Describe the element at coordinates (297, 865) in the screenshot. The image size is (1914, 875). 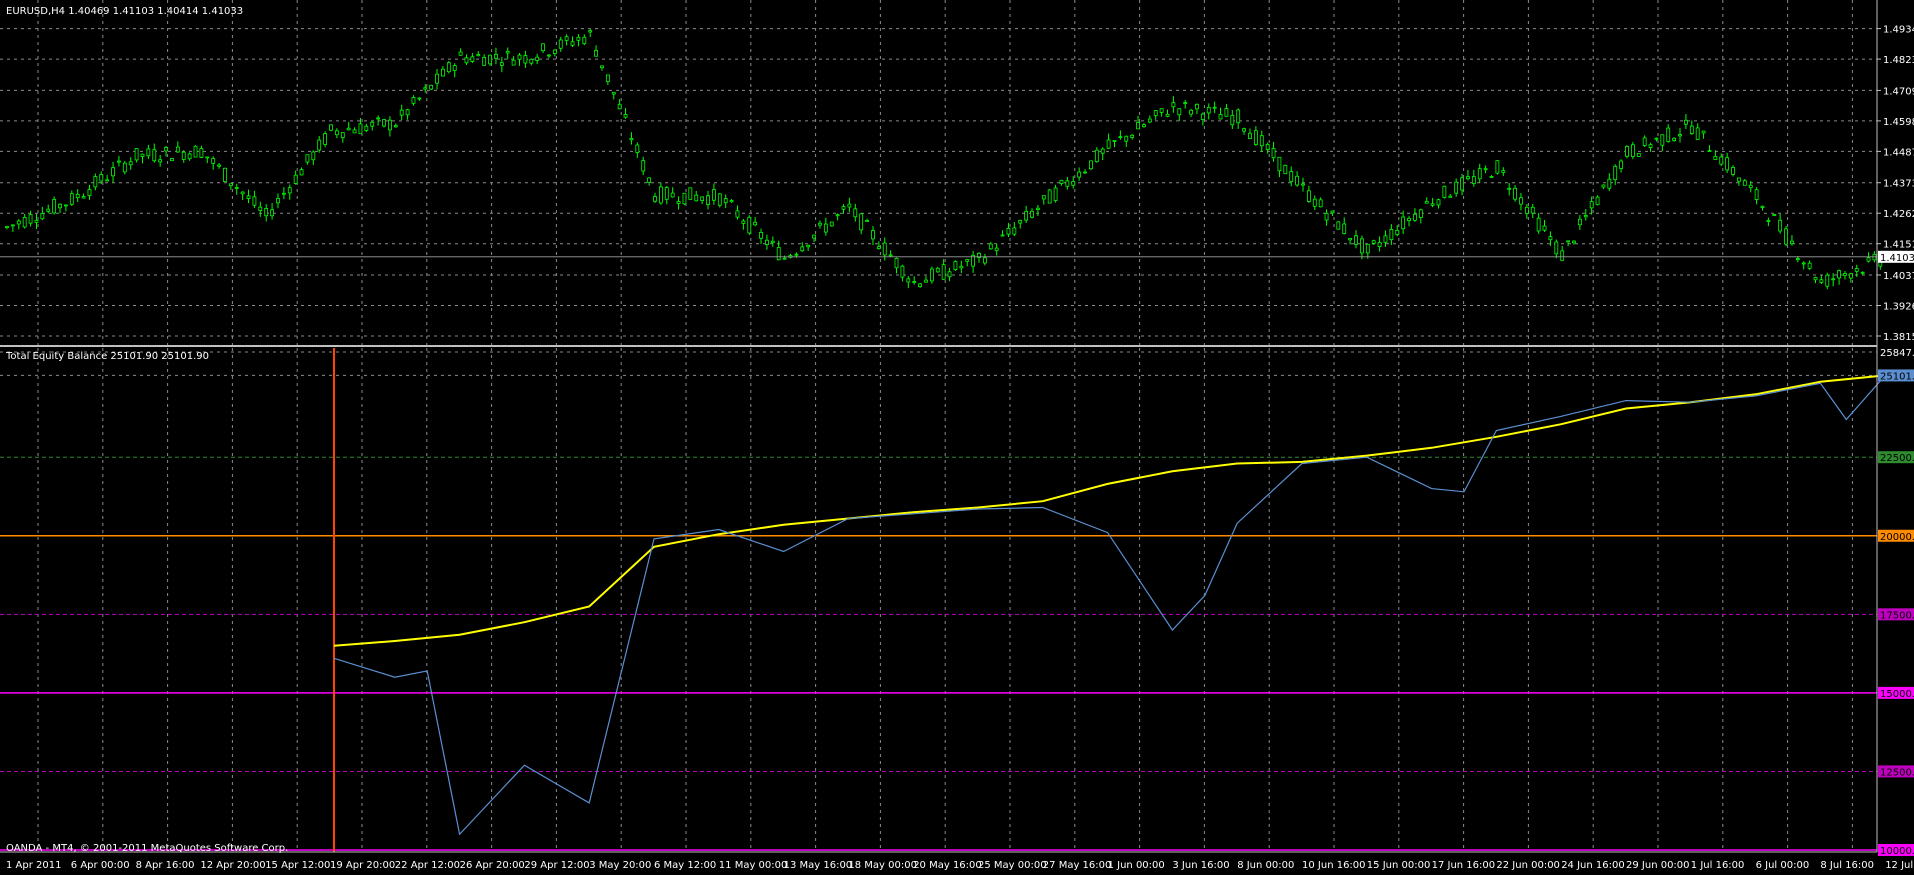
I see `time-tick-label: 15 Apr 12:00` at that location.